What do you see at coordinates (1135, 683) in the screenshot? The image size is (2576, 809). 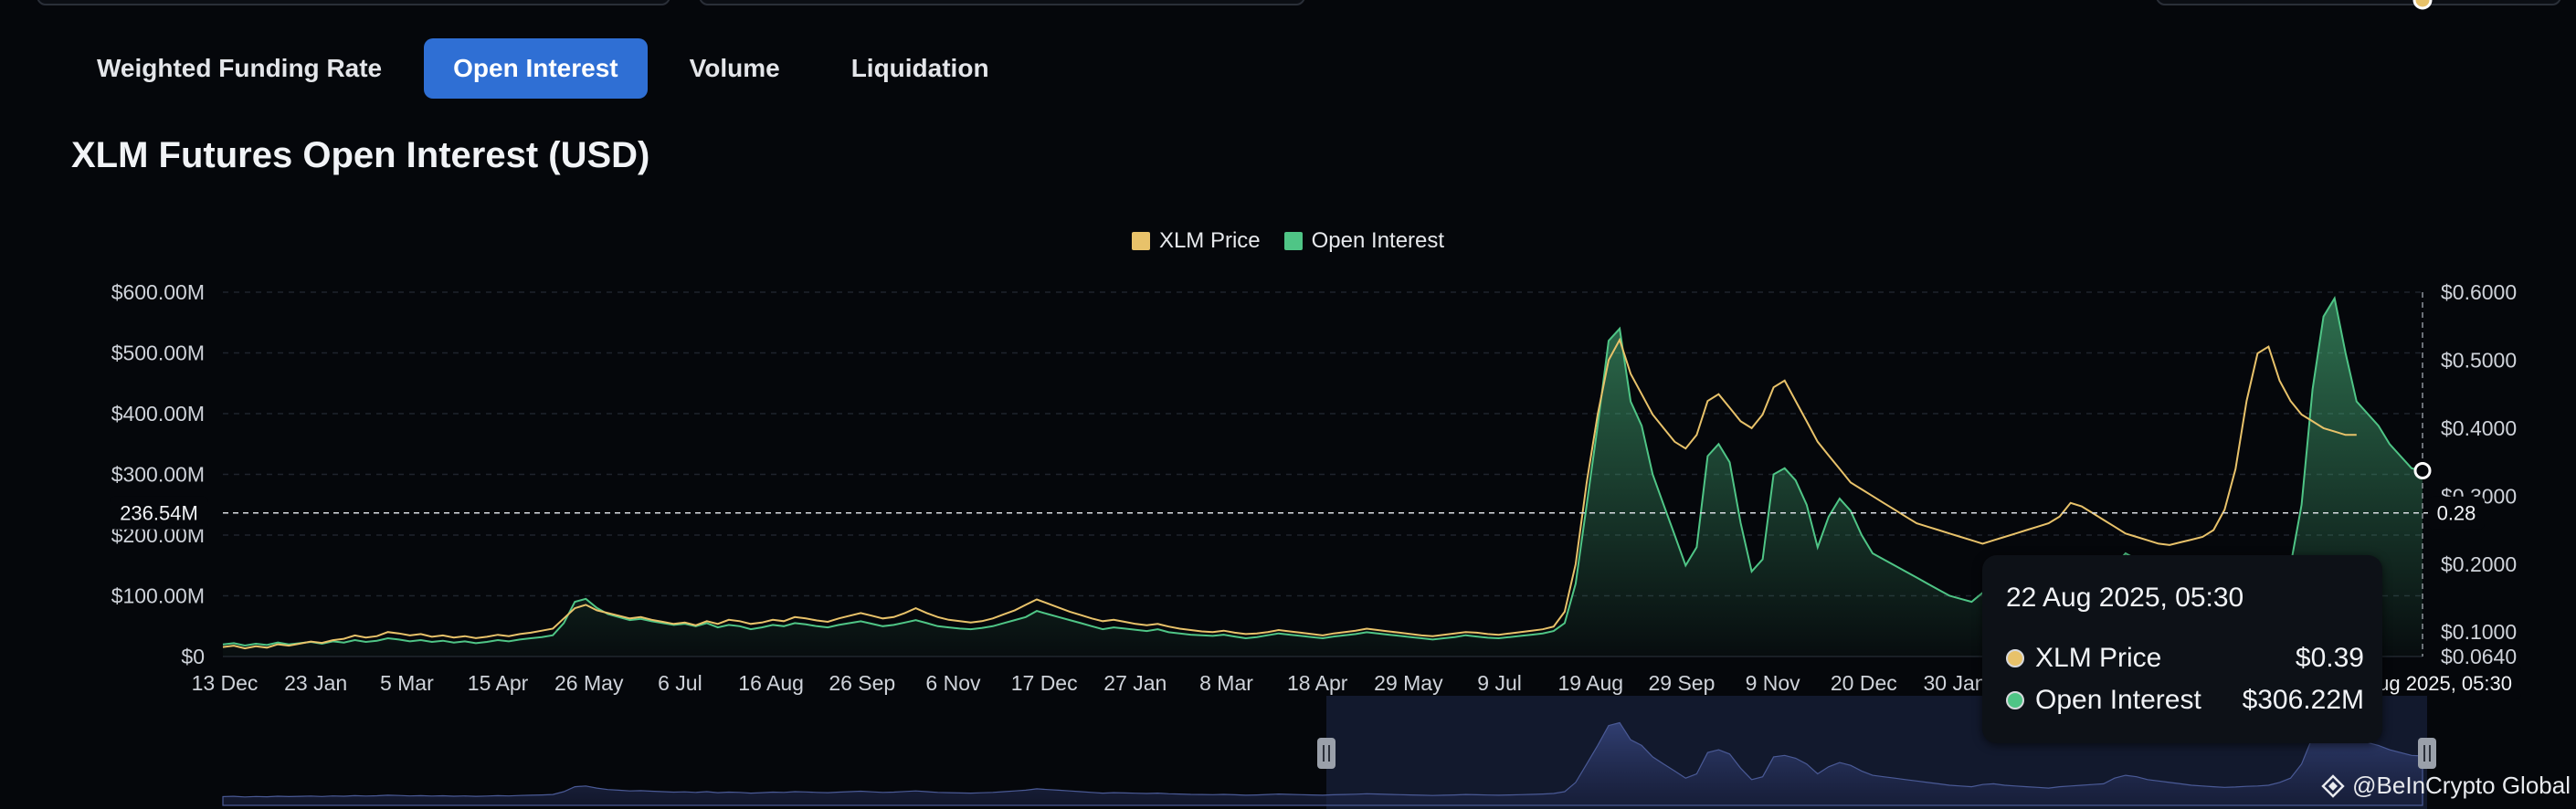 I see `x-tick-label: 27 Jan` at bounding box center [1135, 683].